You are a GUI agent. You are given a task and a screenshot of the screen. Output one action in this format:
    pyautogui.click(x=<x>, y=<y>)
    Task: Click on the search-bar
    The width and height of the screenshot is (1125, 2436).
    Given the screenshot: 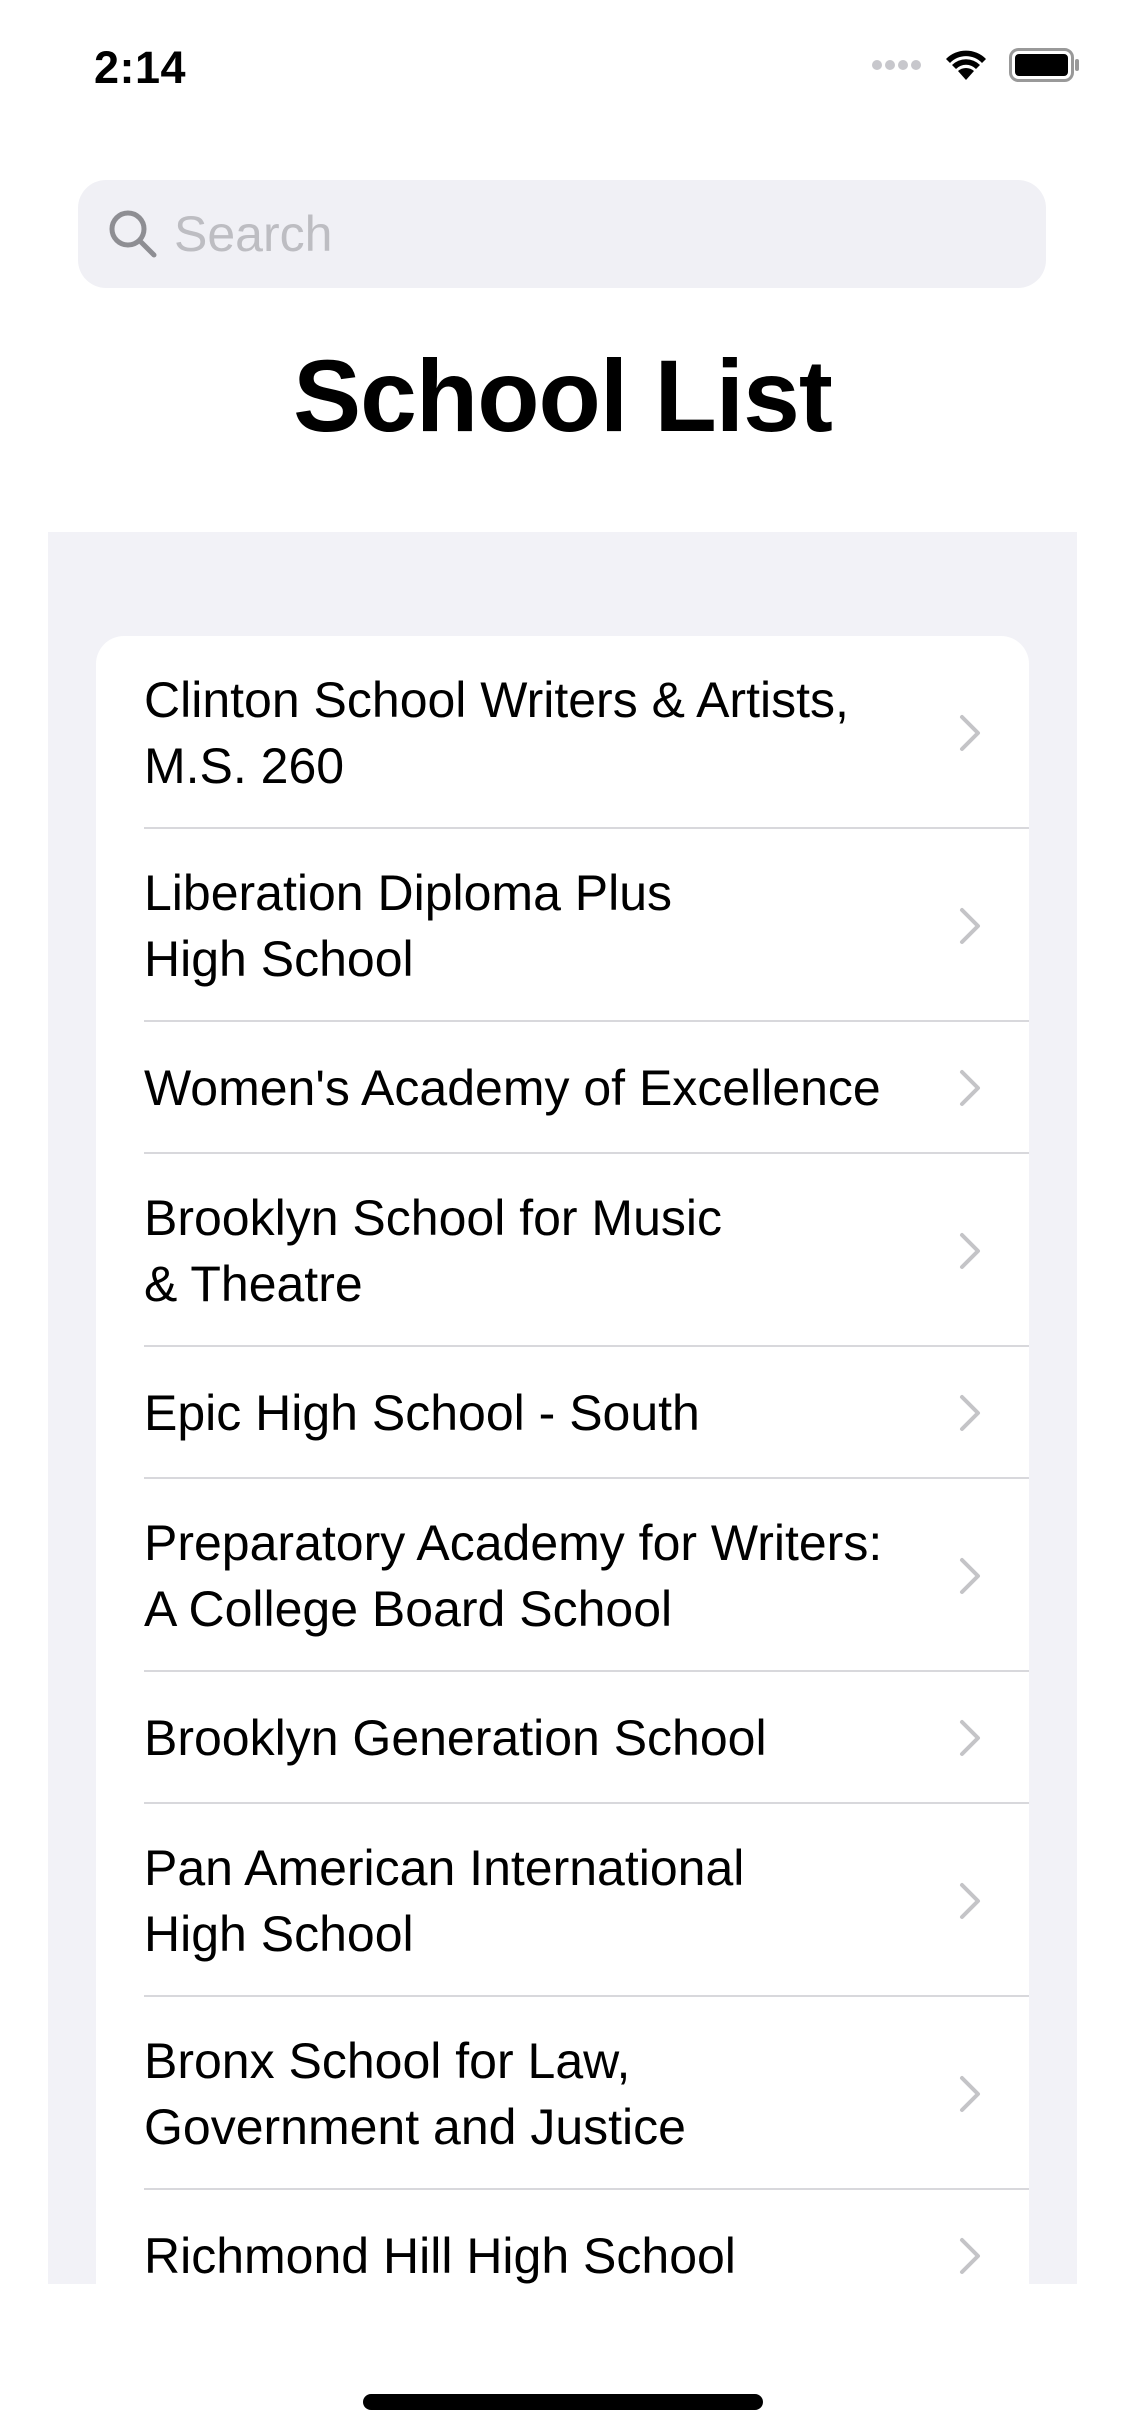 What is the action you would take?
    pyautogui.click(x=562, y=234)
    